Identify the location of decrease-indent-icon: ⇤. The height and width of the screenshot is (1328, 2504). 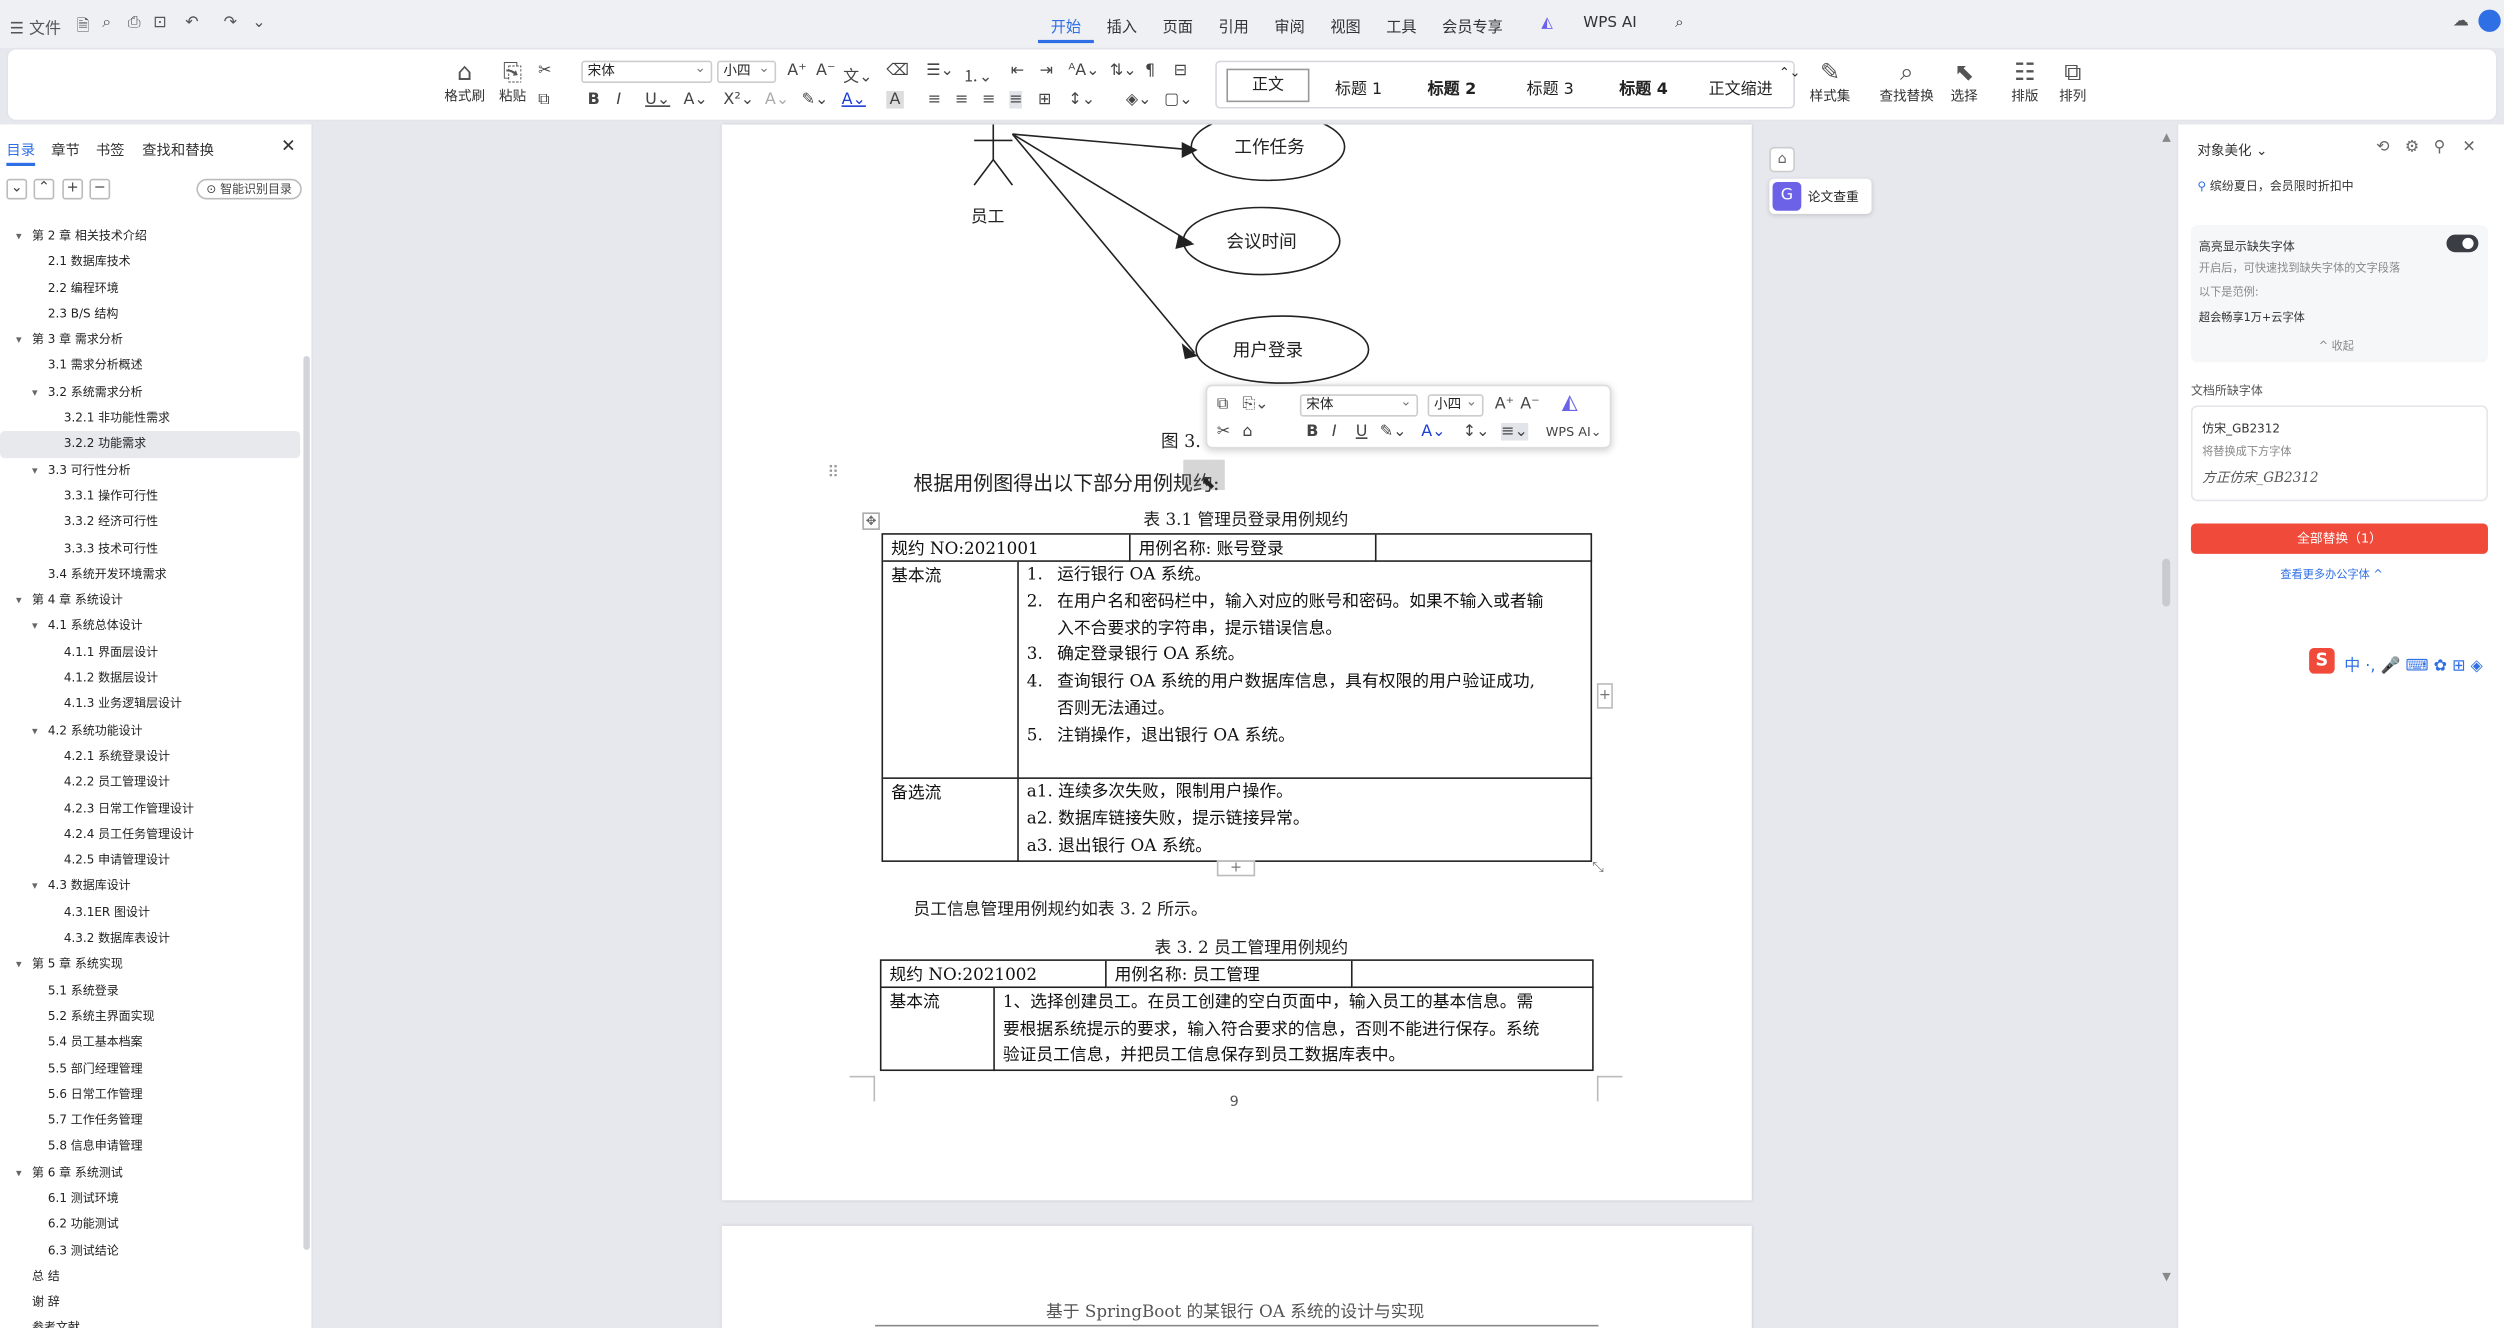
(1017, 71).